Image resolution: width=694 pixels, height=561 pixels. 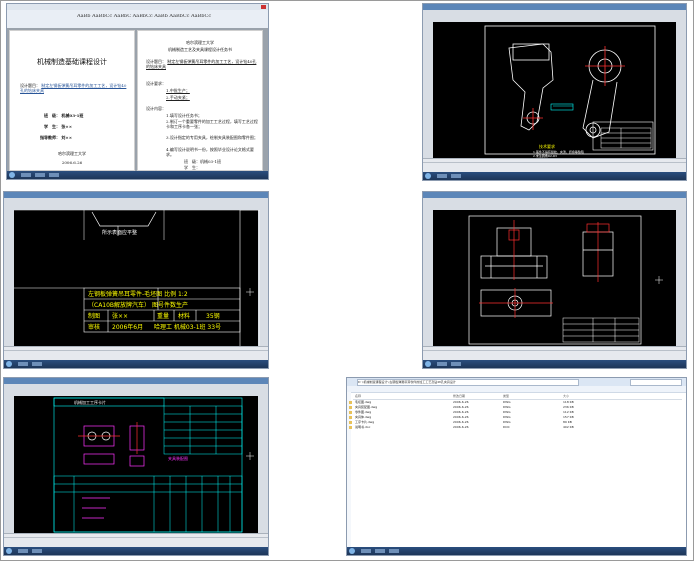 What do you see at coordinates (468, 382) in the screenshot?
I see `address-bar: D:\机械制造课程设计\左钢板弹簧吊耳零件的加工工艺及钻40孔夹具设计` at bounding box center [468, 382].